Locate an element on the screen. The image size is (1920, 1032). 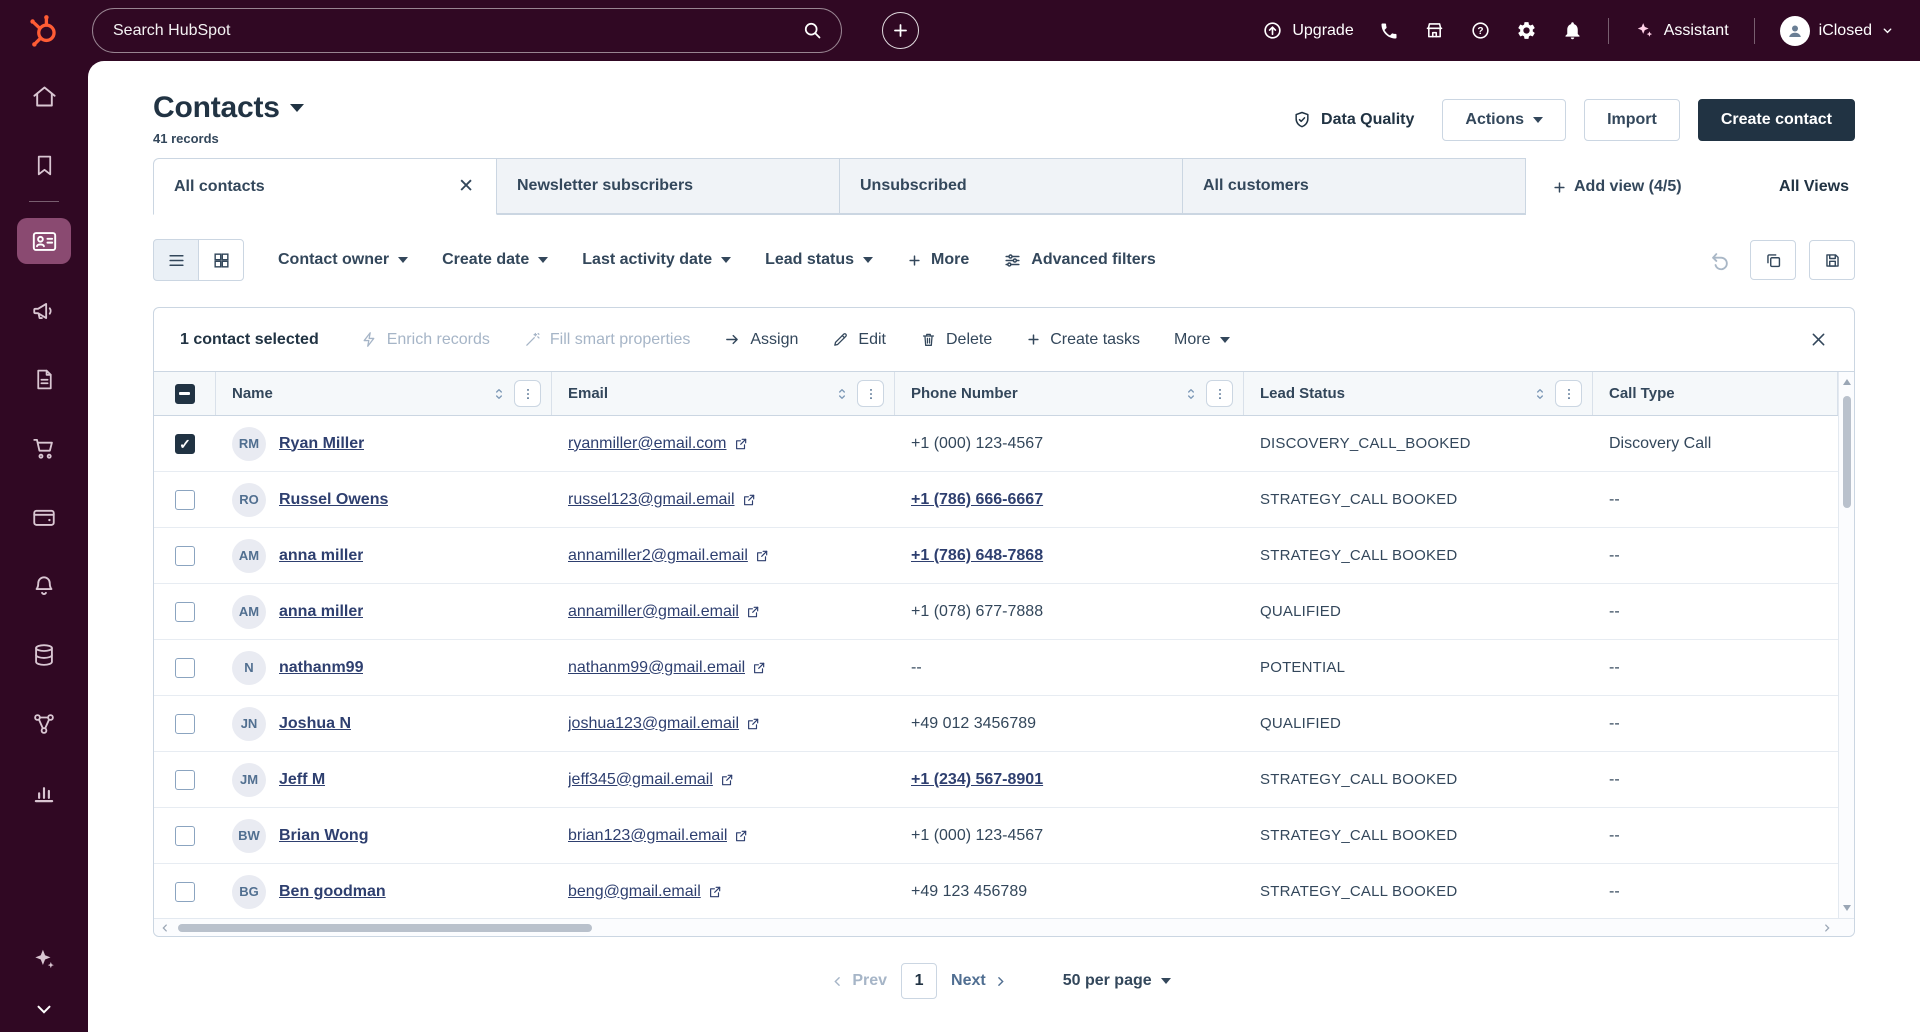
contact-name-link: Ben goodman is located at coordinates (332, 892).